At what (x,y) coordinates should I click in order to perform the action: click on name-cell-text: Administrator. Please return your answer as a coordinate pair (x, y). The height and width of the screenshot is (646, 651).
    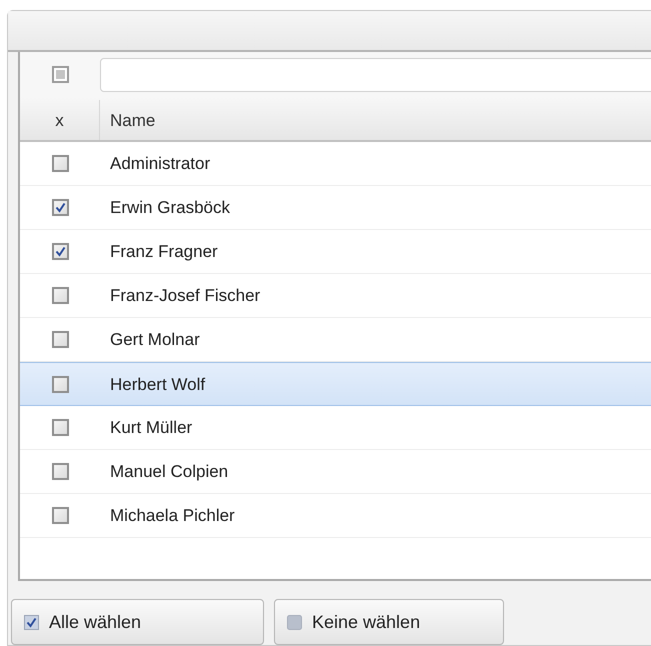
    Looking at the image, I should click on (159, 164).